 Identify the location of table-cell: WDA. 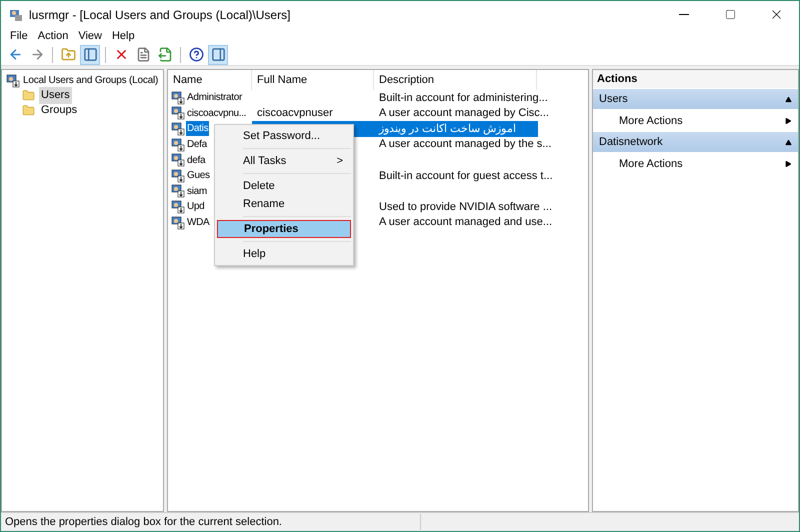
(198, 222).